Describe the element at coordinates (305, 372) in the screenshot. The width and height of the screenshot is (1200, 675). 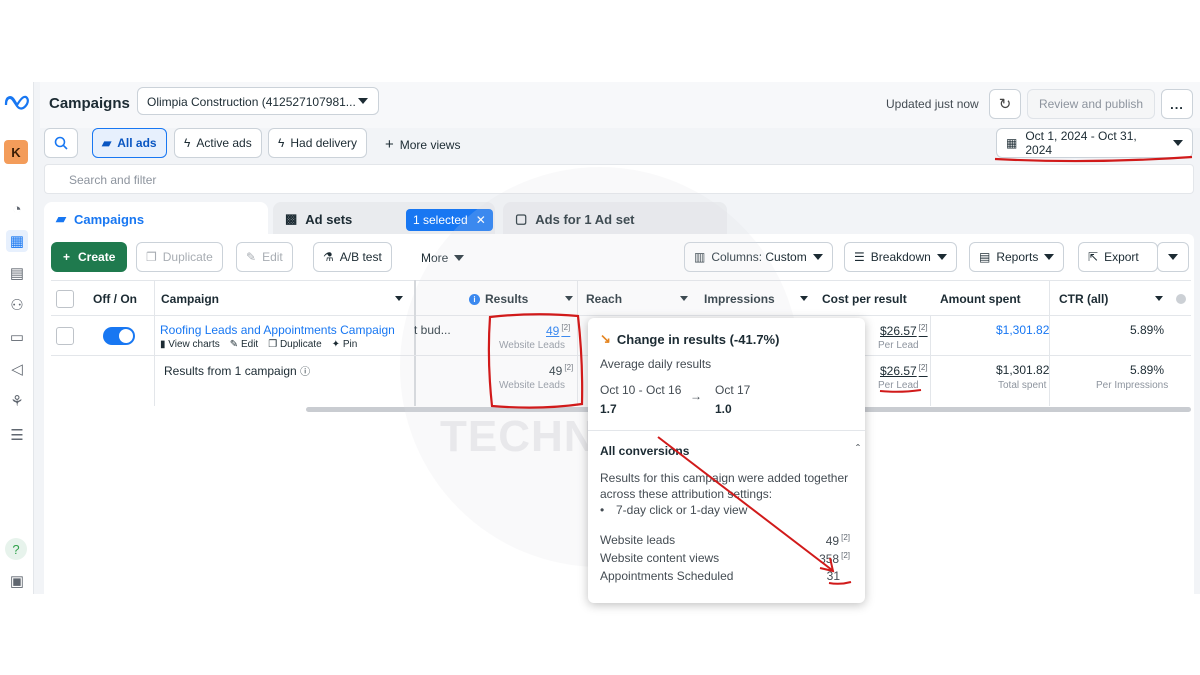
I see `info-icon: ⓘ` at that location.